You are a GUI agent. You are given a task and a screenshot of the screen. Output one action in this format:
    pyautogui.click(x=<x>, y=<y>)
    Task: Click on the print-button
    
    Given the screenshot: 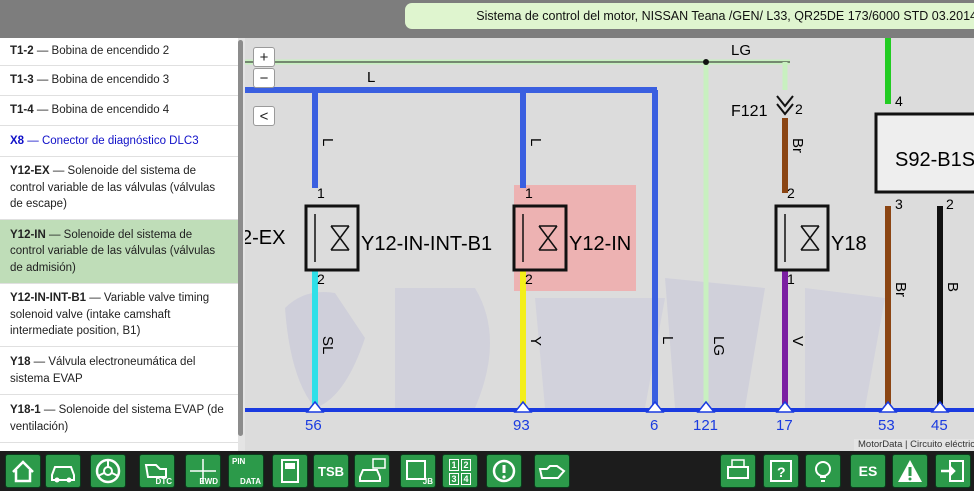 What is the action you would take?
    pyautogui.click(x=738, y=471)
    